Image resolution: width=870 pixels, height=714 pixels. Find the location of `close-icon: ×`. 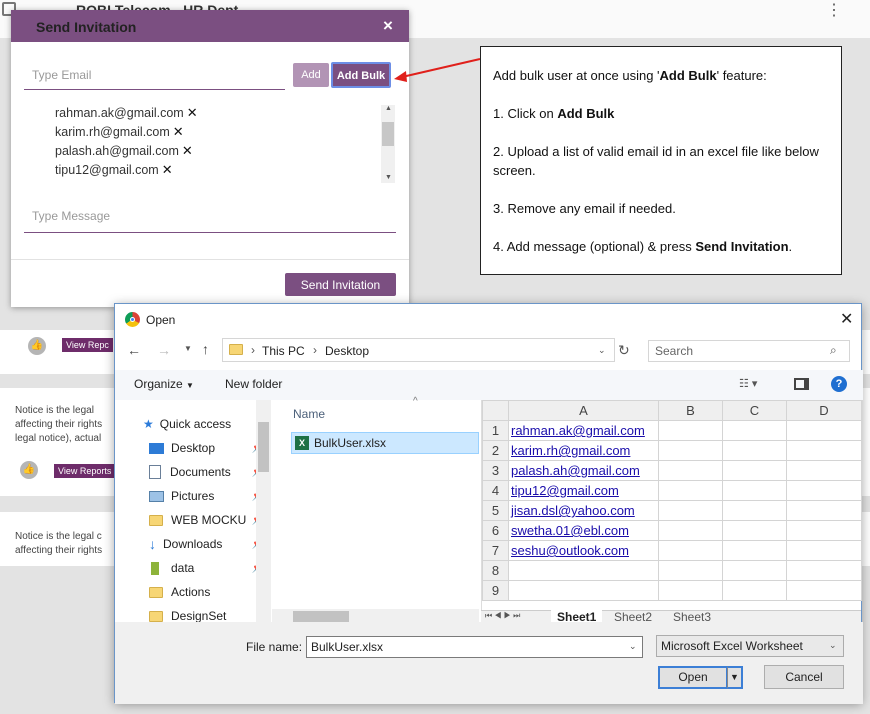

close-icon: × is located at coordinates (388, 26).